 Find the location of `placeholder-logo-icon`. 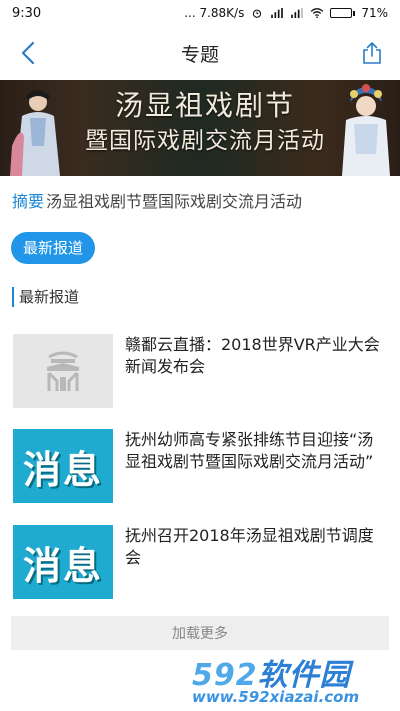

placeholder-logo-icon is located at coordinates (63, 371).